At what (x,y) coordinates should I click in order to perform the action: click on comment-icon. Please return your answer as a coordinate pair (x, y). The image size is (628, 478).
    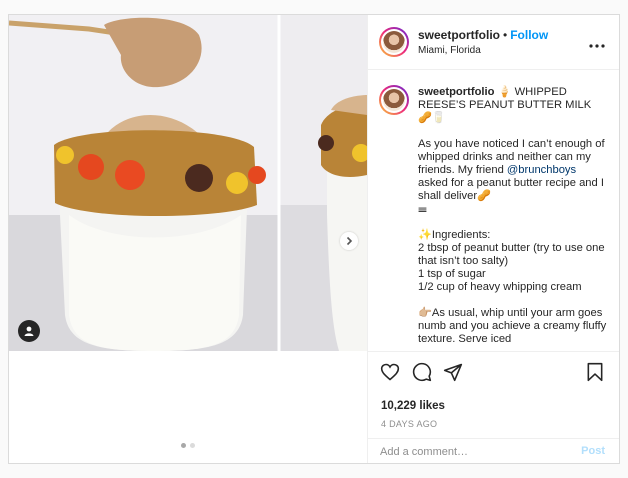
    Looking at the image, I should click on (422, 372).